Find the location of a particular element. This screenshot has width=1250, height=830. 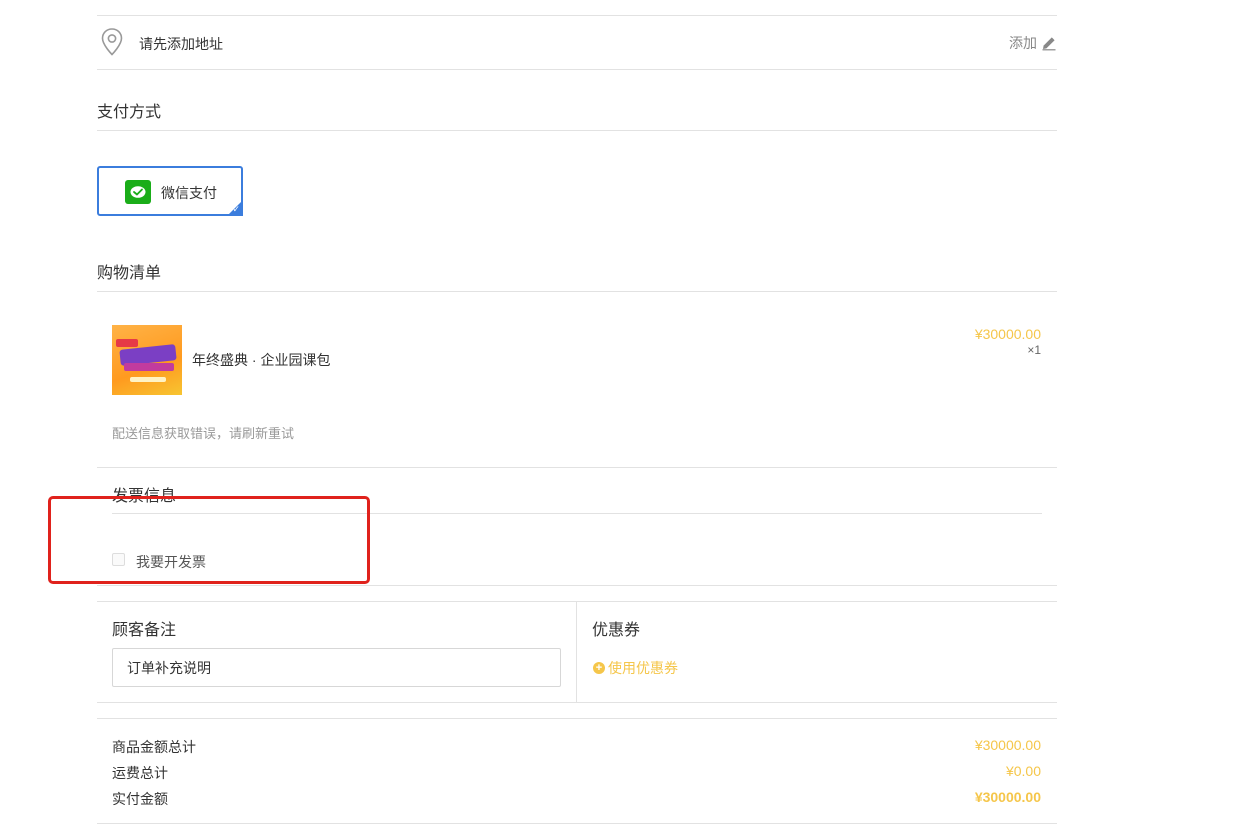

paid-amount-value: ¥30000.00 is located at coordinates (1007, 797).